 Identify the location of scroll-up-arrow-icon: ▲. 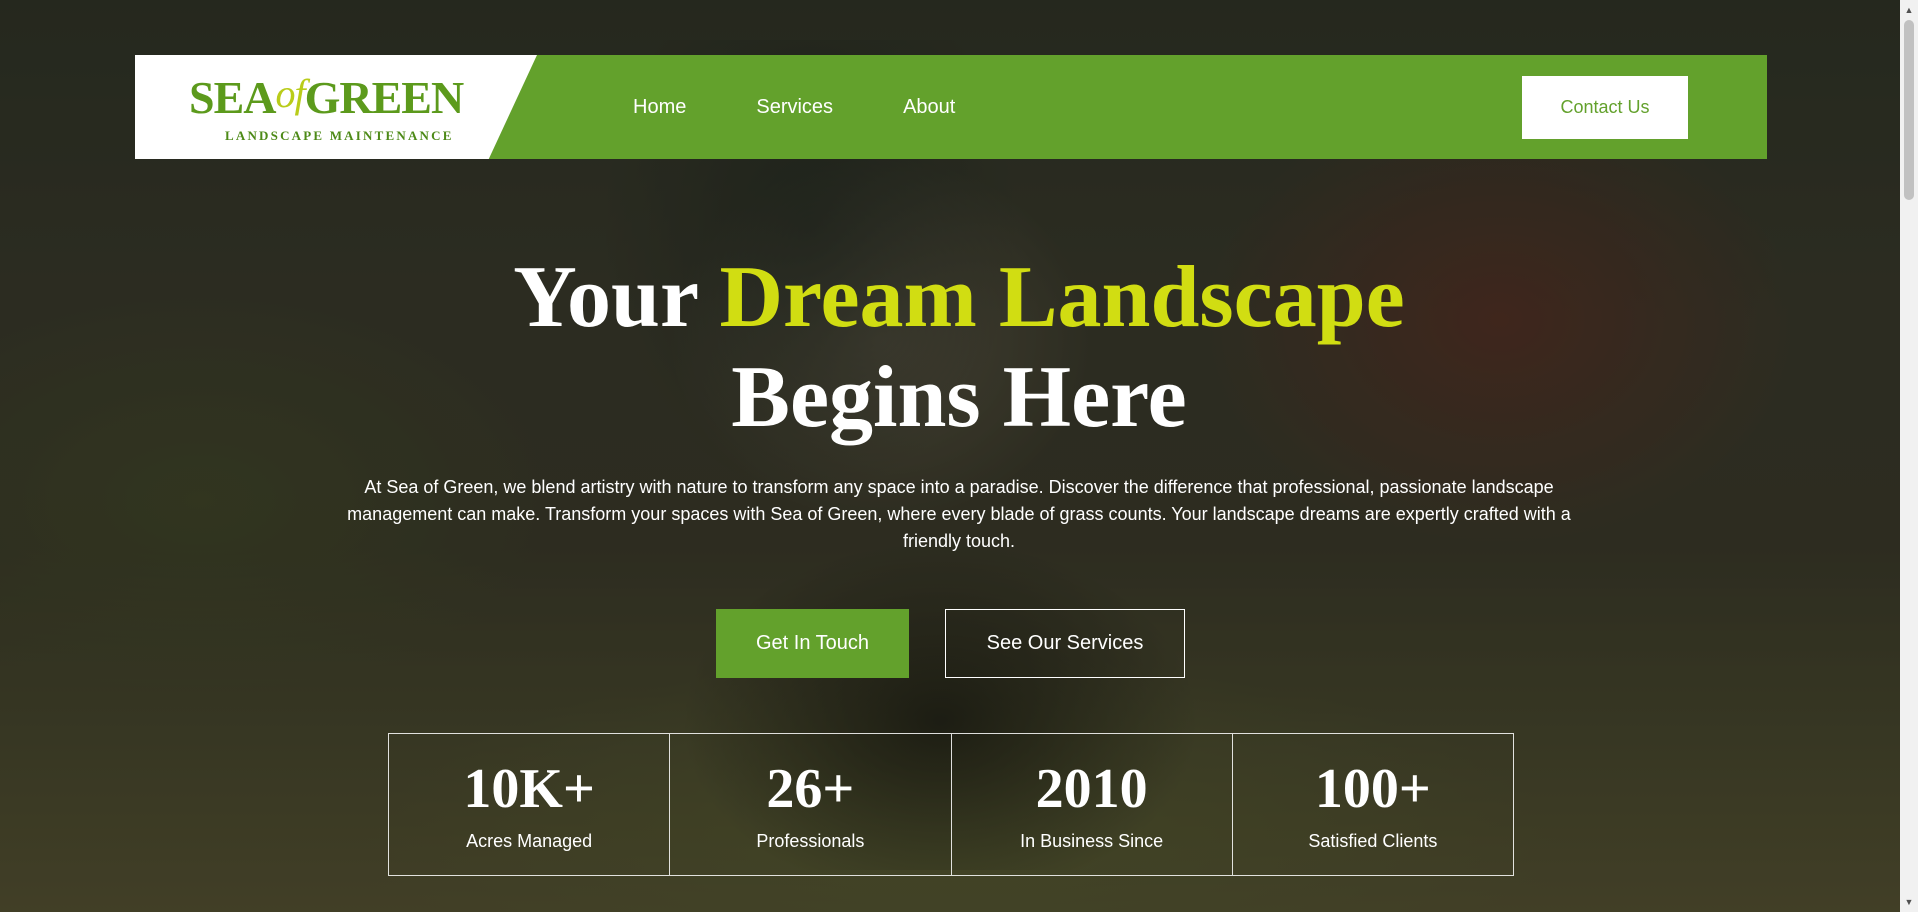
(1909, 10).